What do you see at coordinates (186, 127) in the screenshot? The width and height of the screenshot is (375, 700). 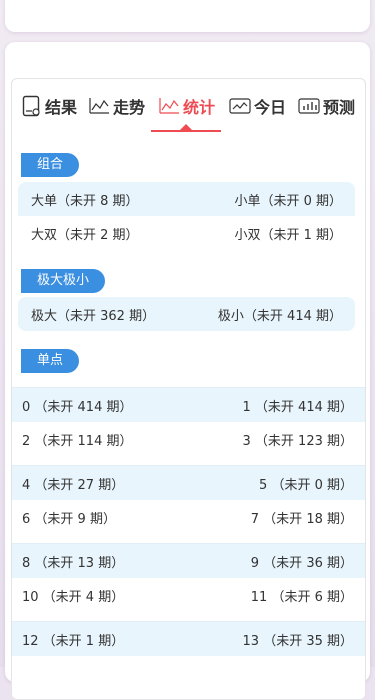 I see `active-tab-caret` at bounding box center [186, 127].